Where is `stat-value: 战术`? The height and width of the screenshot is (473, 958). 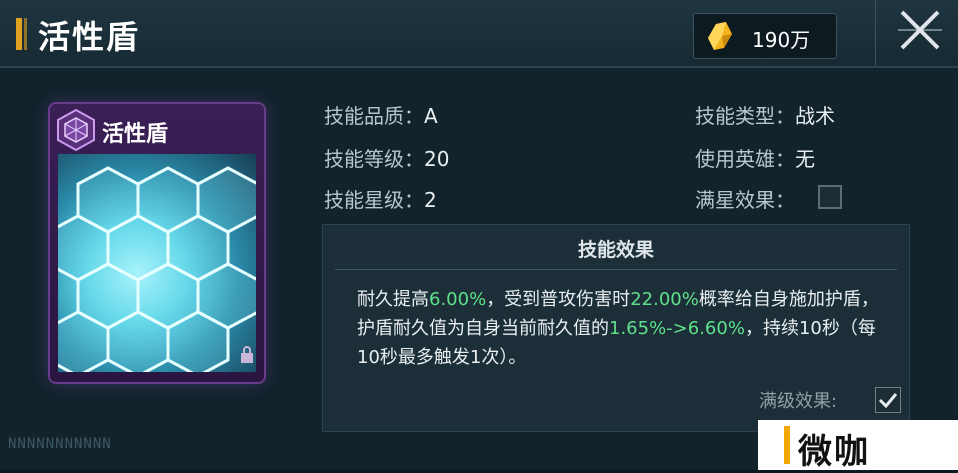 stat-value: 战术 is located at coordinates (815, 116).